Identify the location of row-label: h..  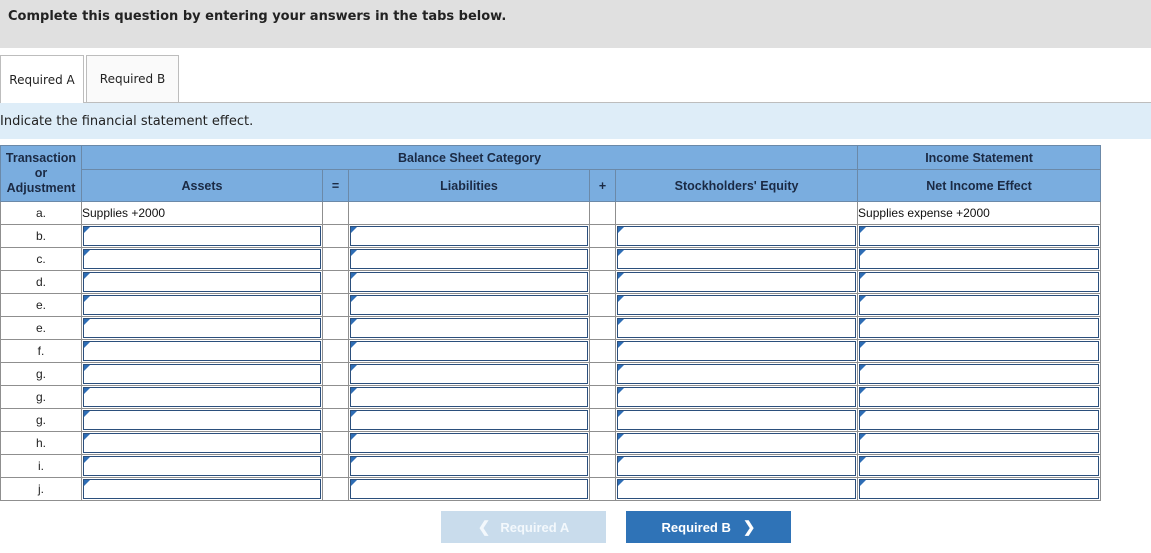
(41, 443).